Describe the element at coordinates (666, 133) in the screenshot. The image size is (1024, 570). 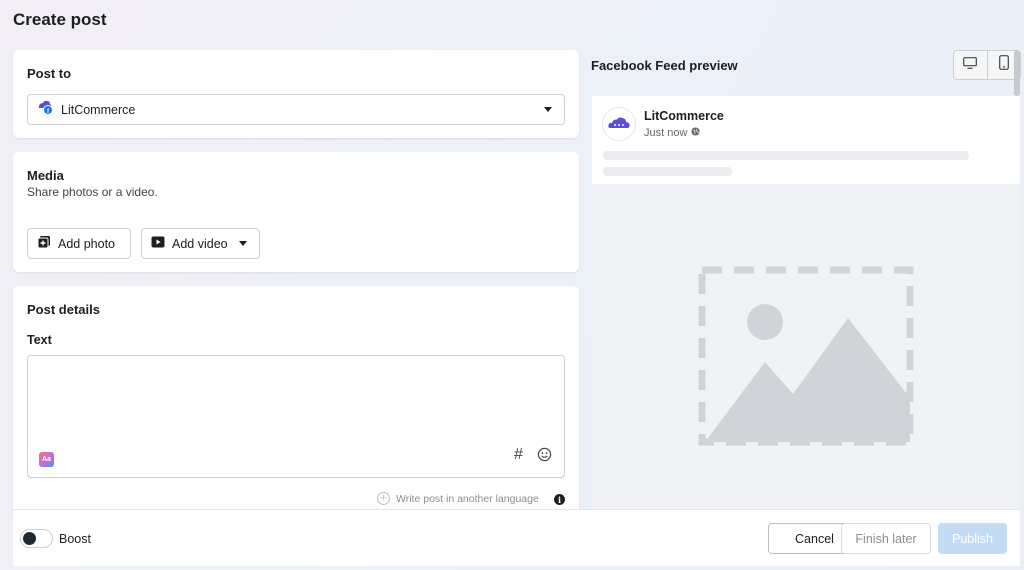
I see `timestamp-label: Just now` at that location.